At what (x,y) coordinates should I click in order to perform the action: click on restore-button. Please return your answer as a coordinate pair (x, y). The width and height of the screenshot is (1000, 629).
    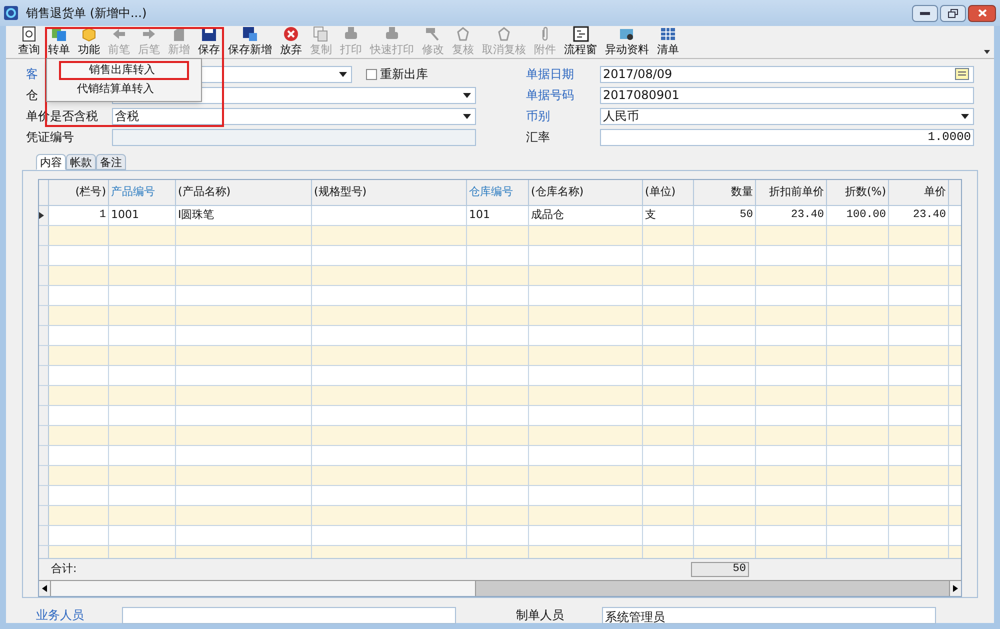
    Looking at the image, I should click on (953, 13).